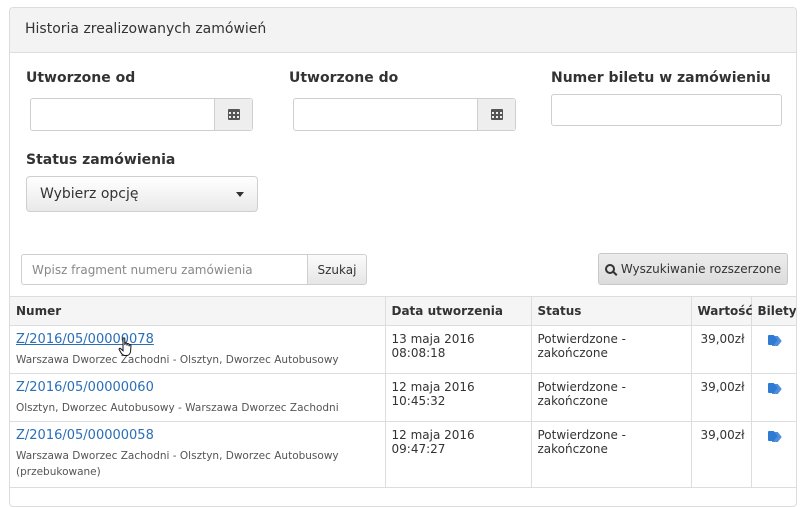 This screenshot has width=800, height=507. I want to click on chevron-down-icon, so click(240, 194).